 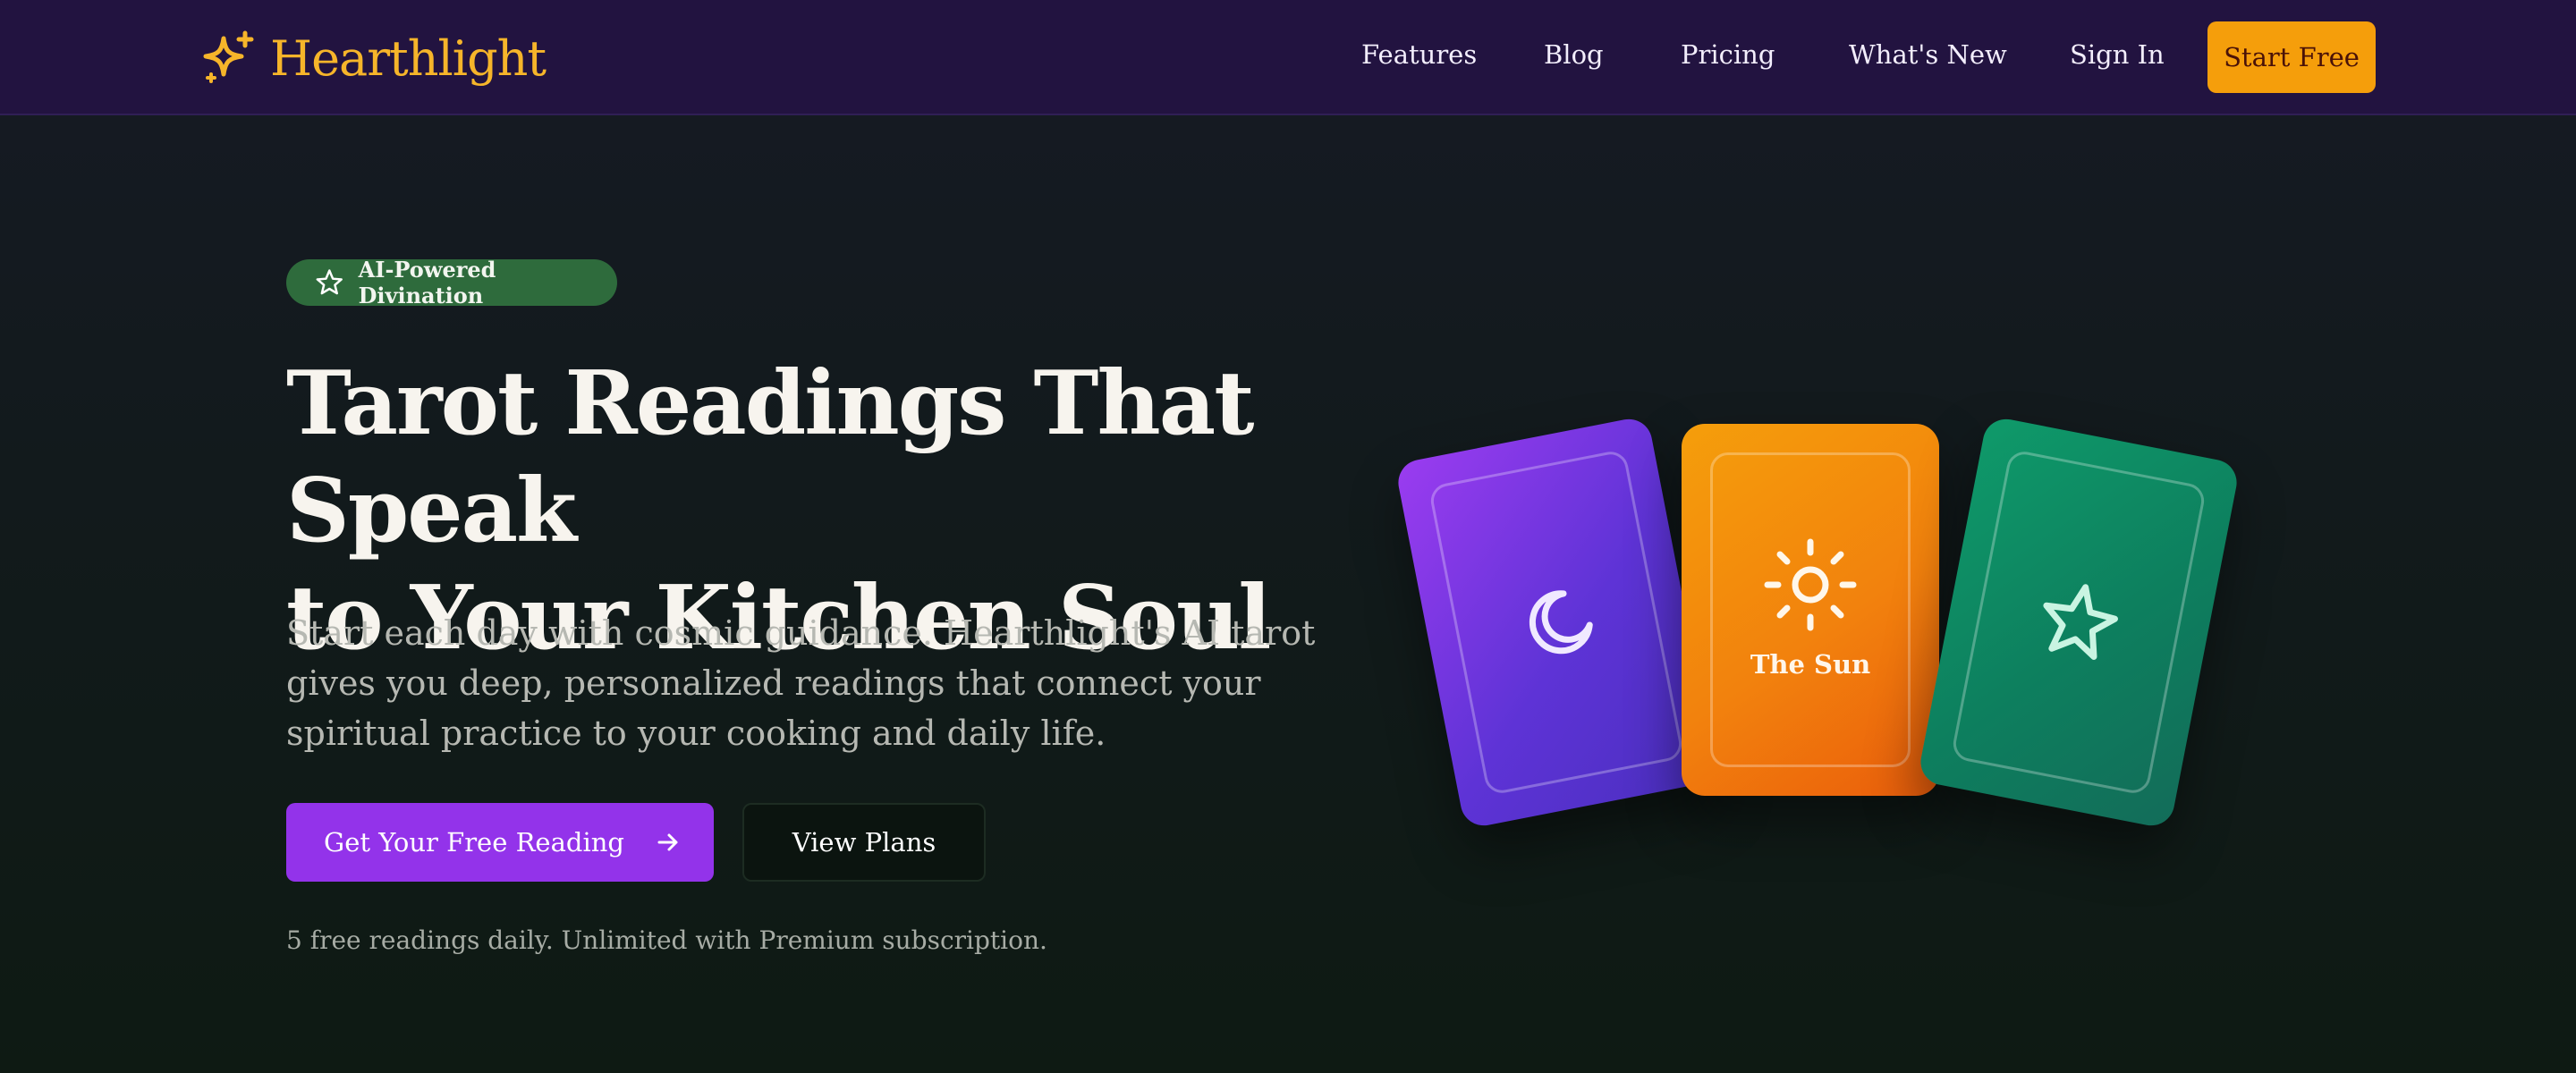 What do you see at coordinates (864, 842) in the screenshot?
I see `view-plans-button: View Plans` at bounding box center [864, 842].